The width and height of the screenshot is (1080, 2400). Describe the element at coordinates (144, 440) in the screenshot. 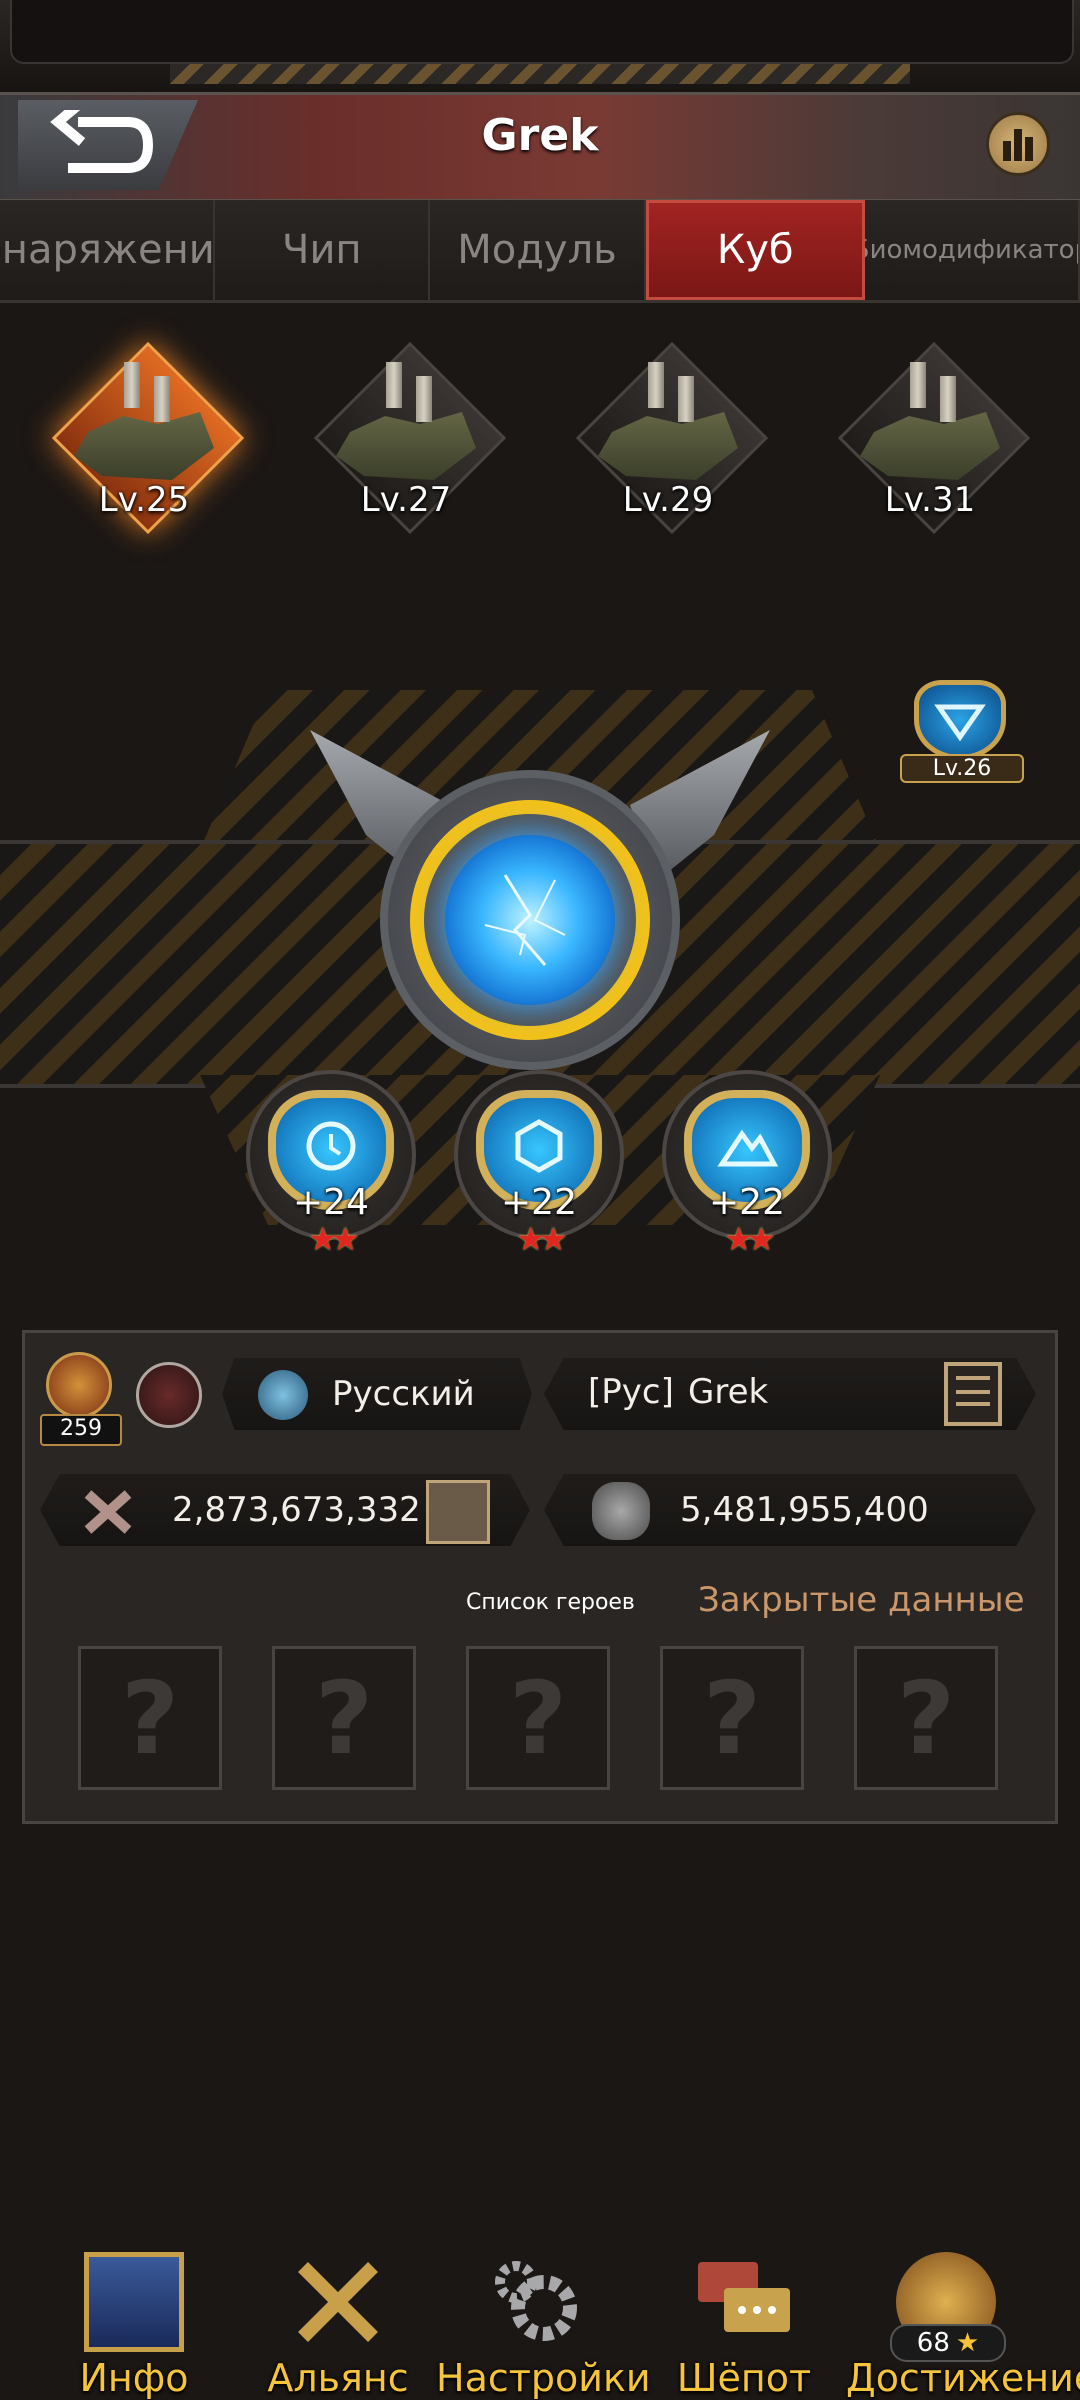

I see `factory-item: Lv.25` at that location.